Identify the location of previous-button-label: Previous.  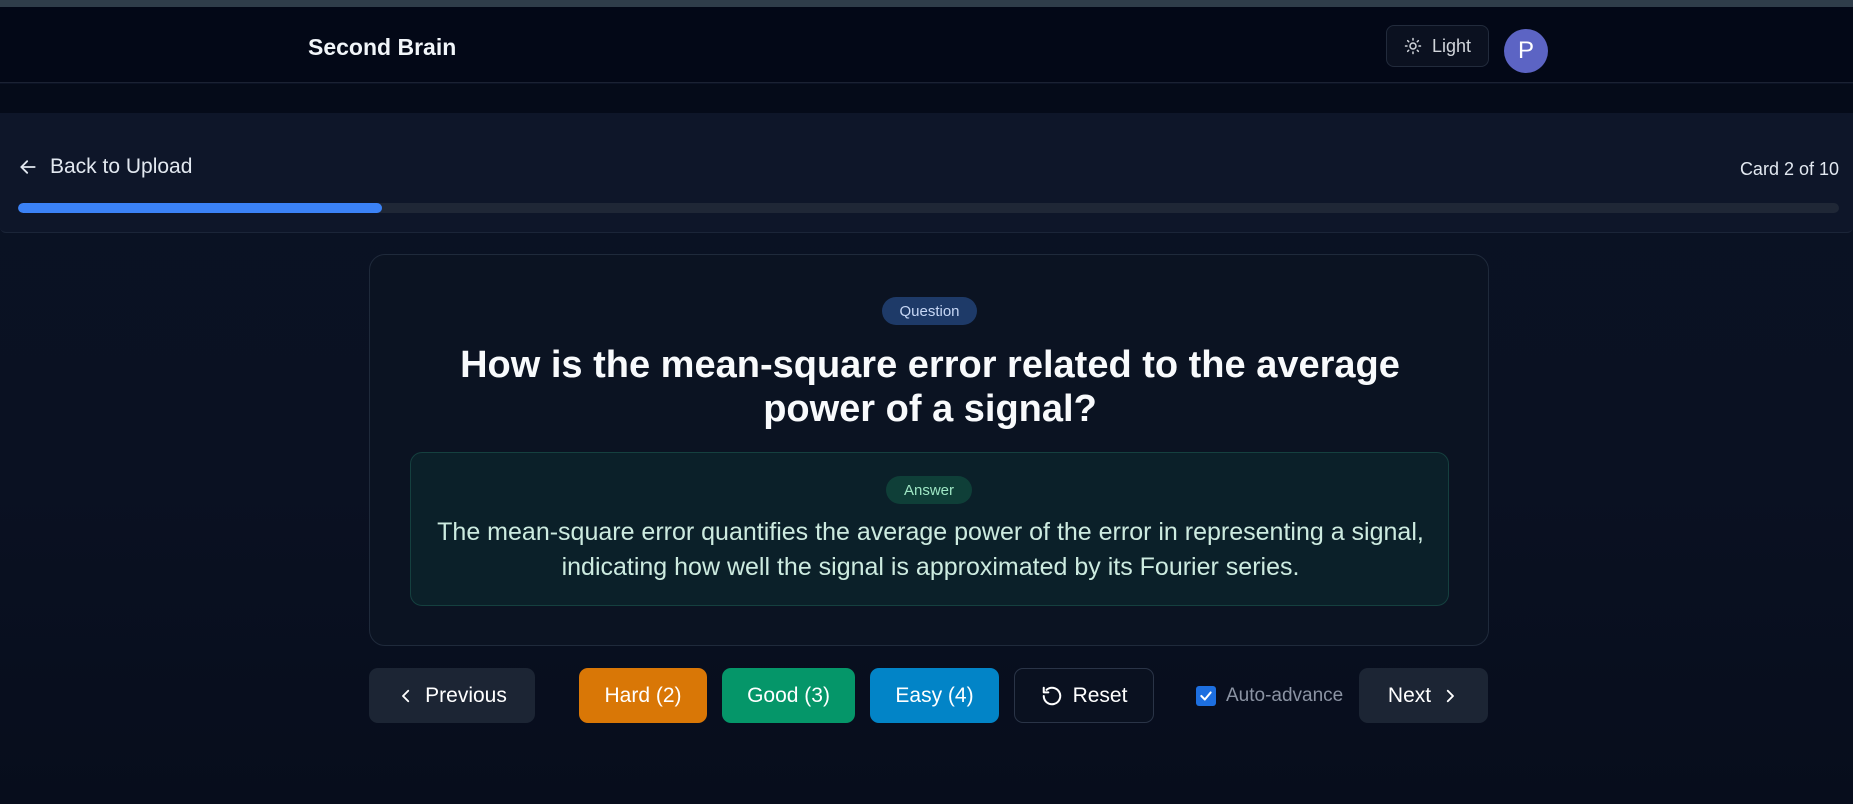
(466, 695).